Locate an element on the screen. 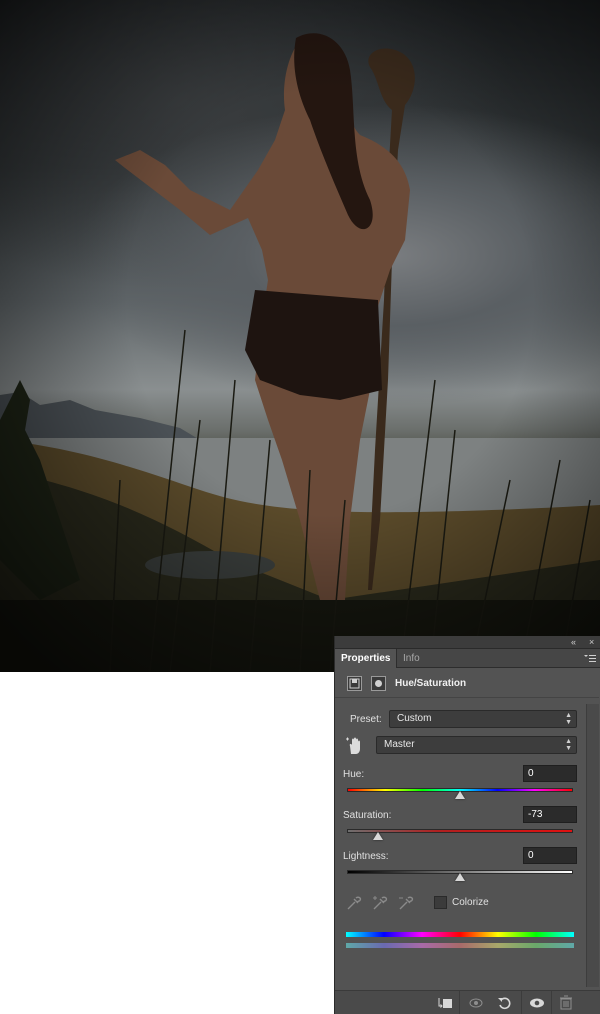 Image resolution: width=600 pixels, height=1014 pixels. channel-select: Master ▲ ▼ is located at coordinates (476, 745).